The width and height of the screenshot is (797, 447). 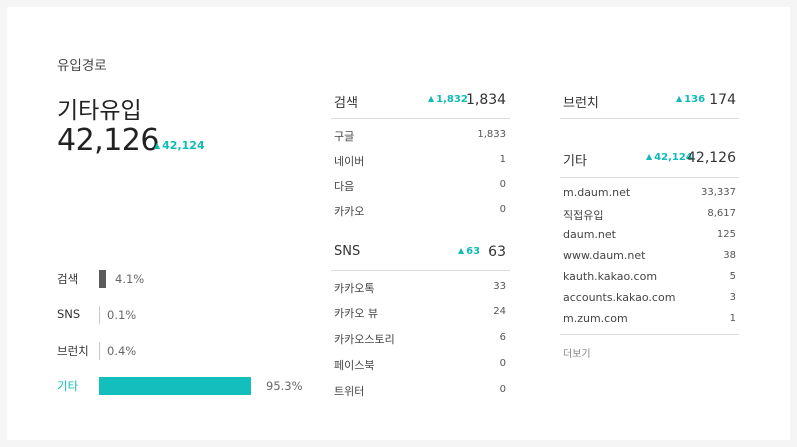 I want to click on search-row-daum-value: 0, so click(x=502, y=184).